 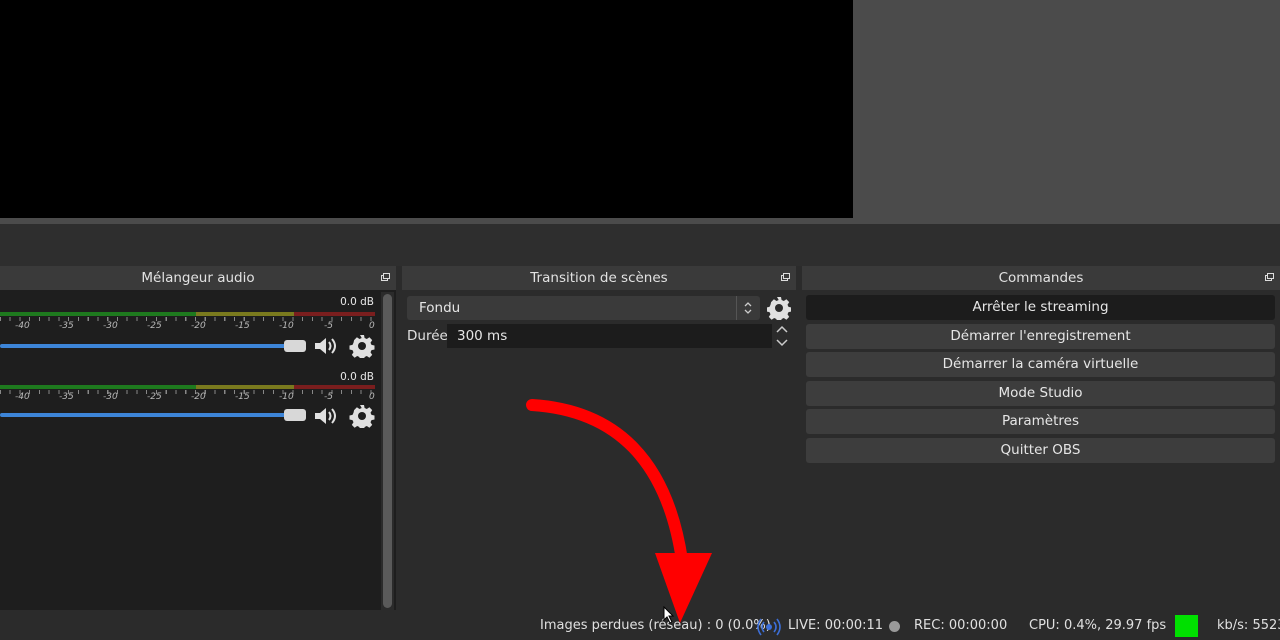 I want to click on audio-mixer-title: Mélangeur audio, so click(x=198, y=278).